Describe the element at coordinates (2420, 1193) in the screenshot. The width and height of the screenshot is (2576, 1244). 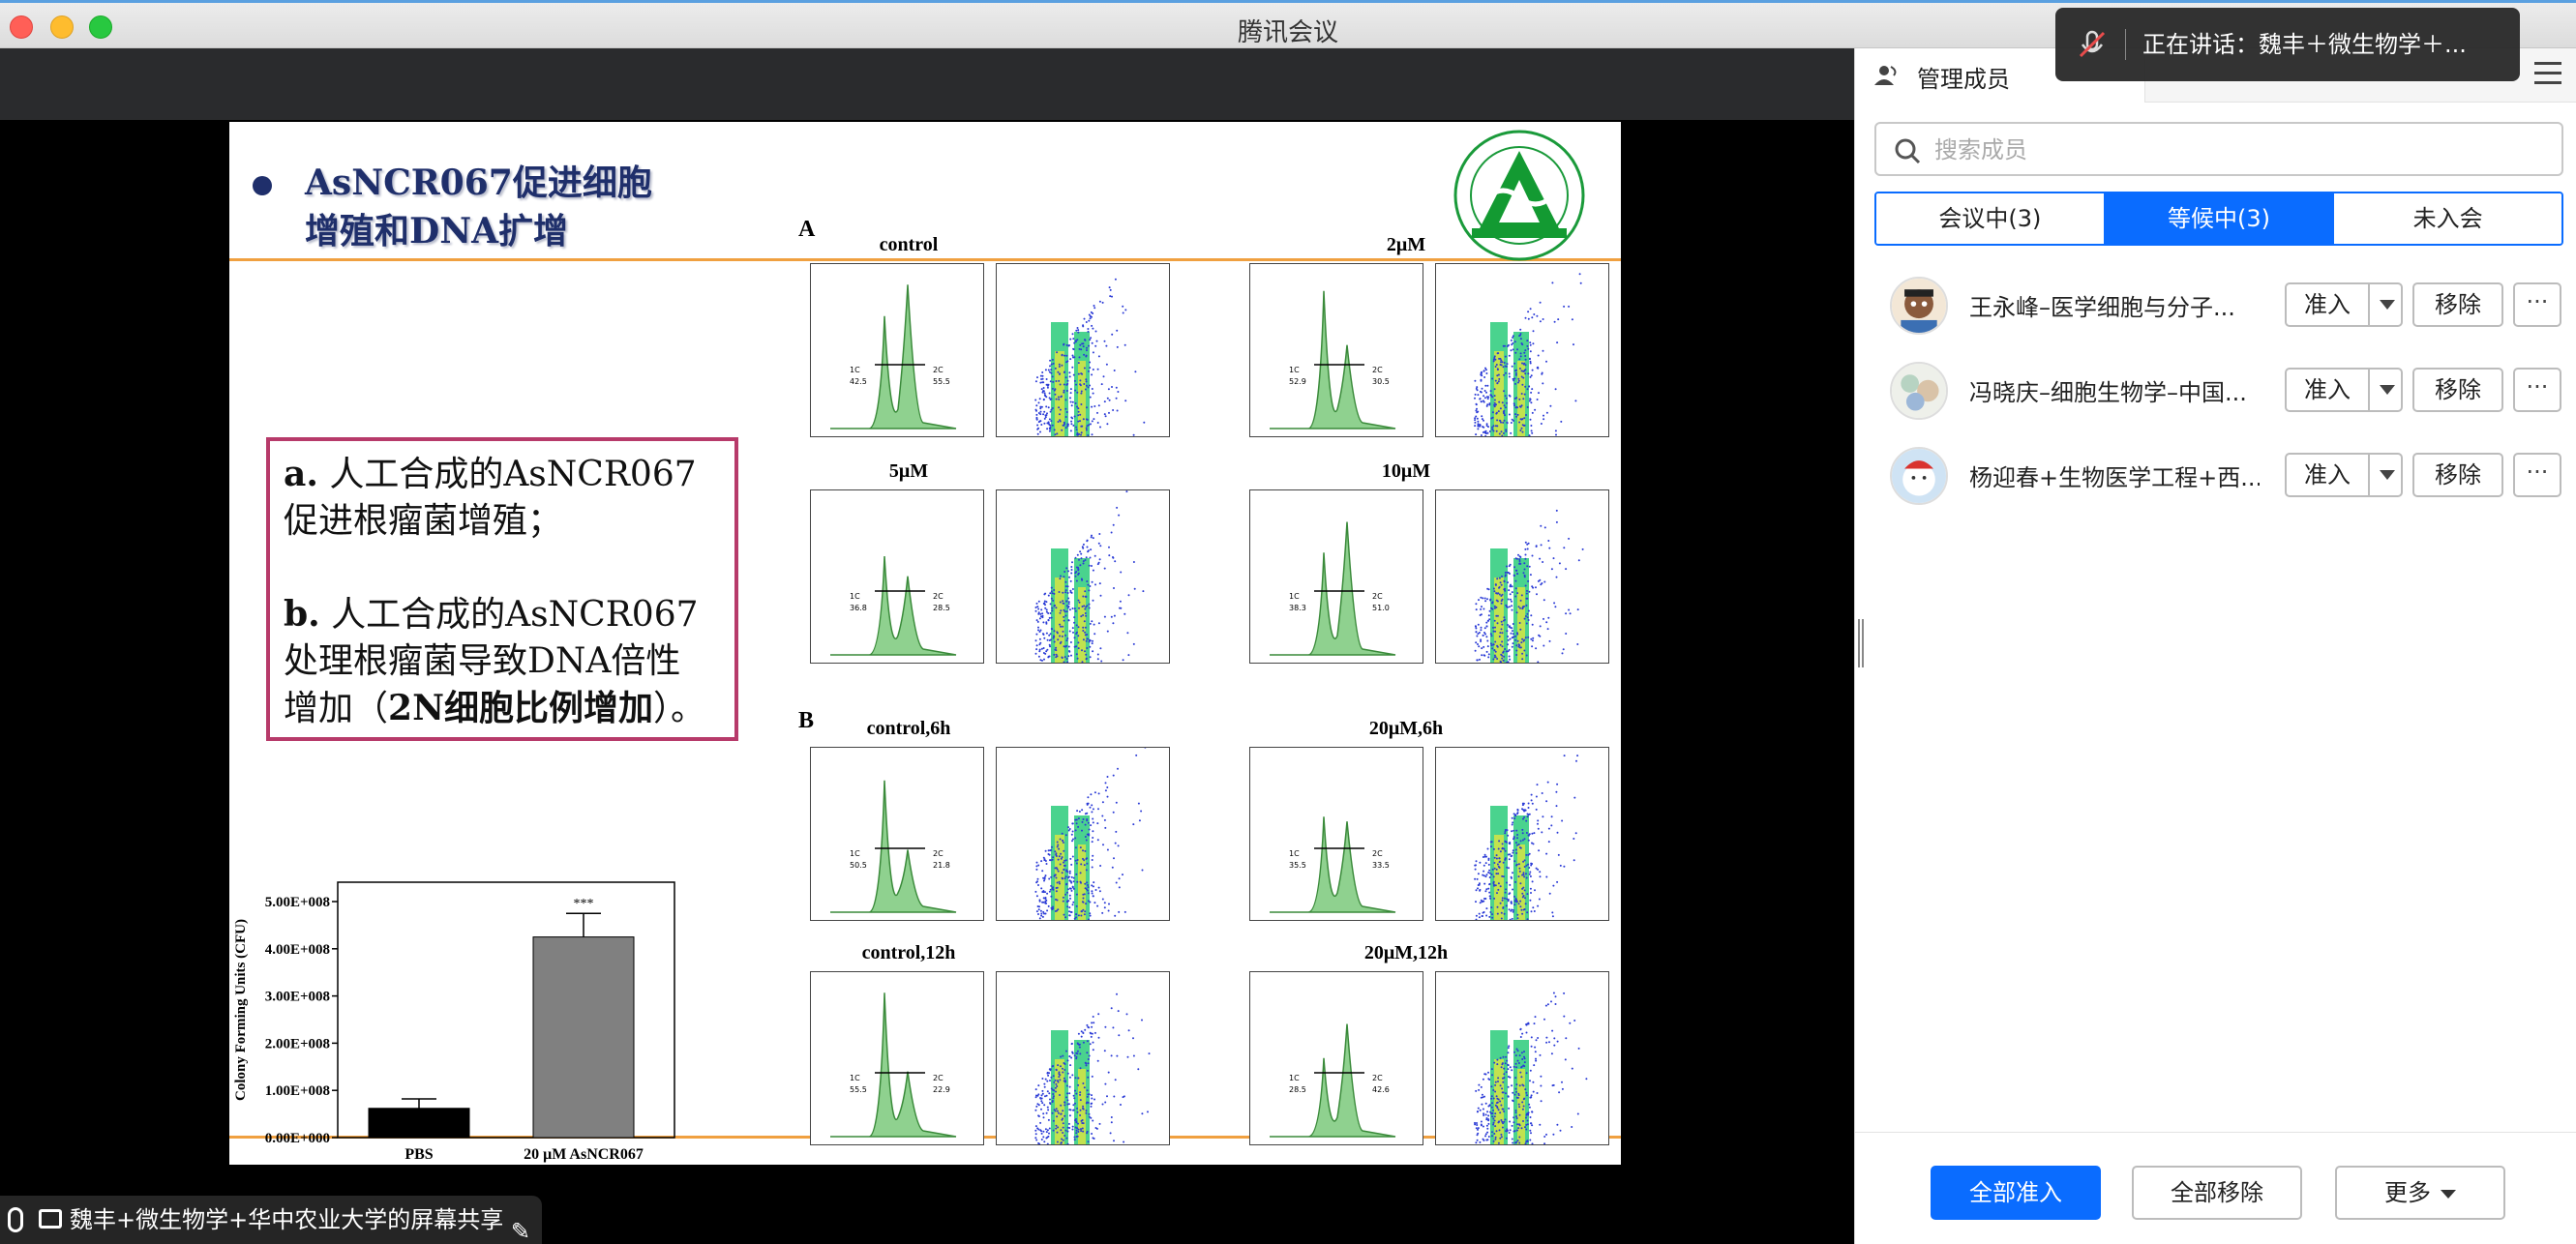
I see `more-actions-button: 更多` at that location.